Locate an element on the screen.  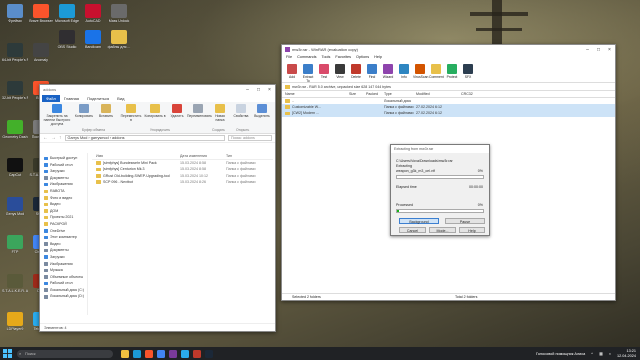
paste-button: Вставить is located at coordinates (106, 111).